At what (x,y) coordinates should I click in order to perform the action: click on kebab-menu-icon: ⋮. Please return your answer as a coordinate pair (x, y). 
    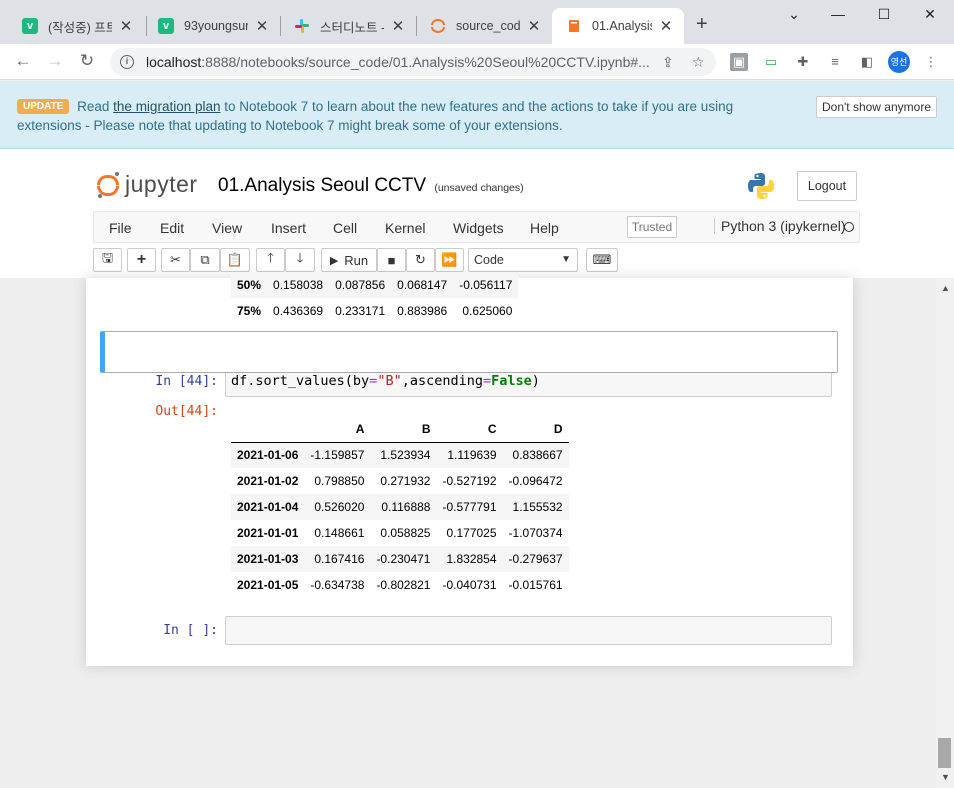
    Looking at the image, I should click on (931, 62).